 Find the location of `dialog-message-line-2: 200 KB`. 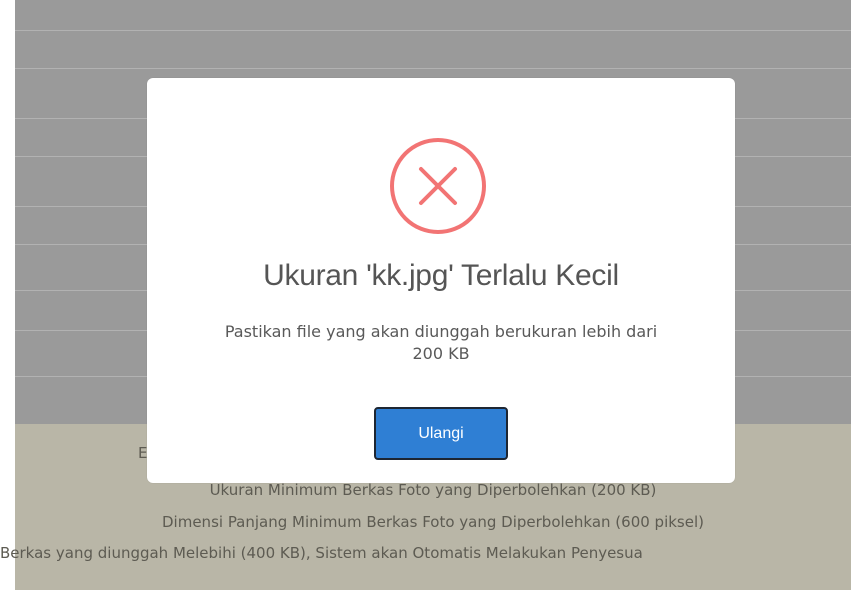

dialog-message-line-2: 200 KB is located at coordinates (441, 353).